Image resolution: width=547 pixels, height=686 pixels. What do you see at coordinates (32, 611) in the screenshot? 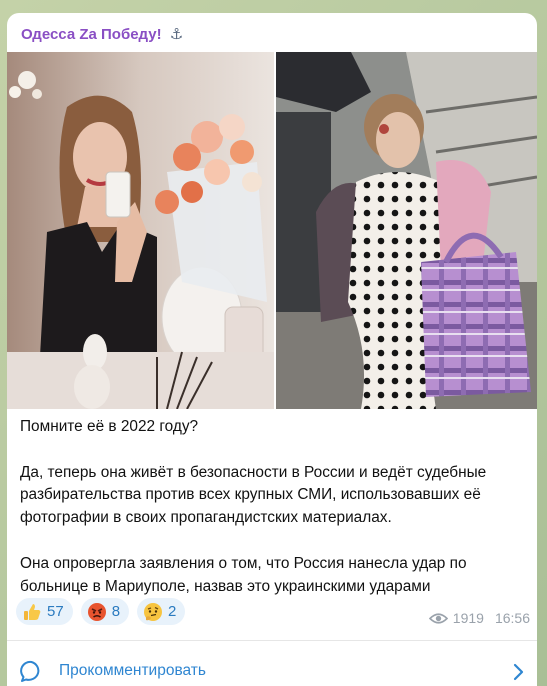
I see `thumbs-up-icon` at bounding box center [32, 611].